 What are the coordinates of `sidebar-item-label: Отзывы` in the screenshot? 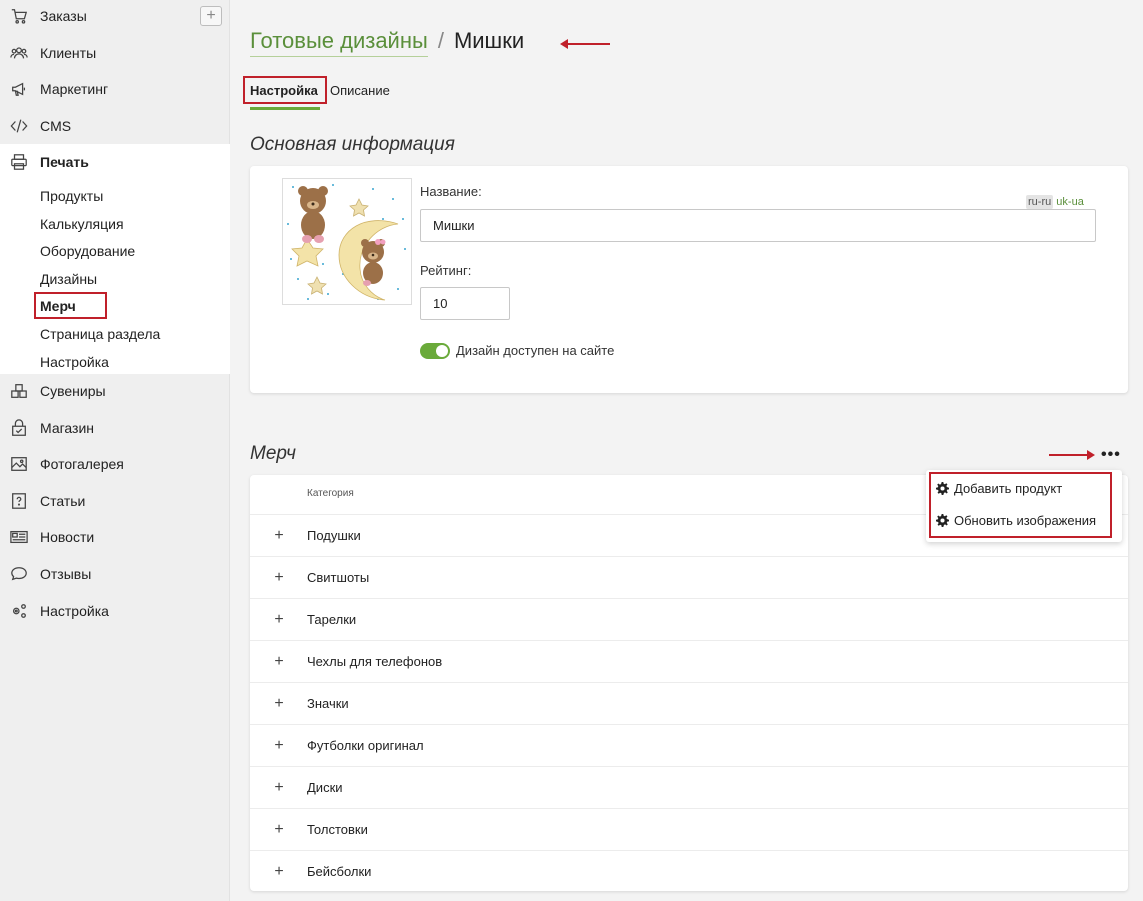 It's located at (66, 574).